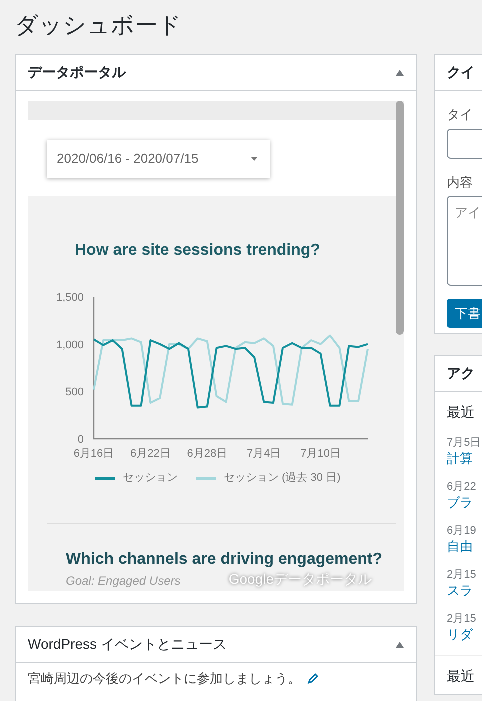  What do you see at coordinates (400, 218) in the screenshot?
I see `scrollbar-thumb` at bounding box center [400, 218].